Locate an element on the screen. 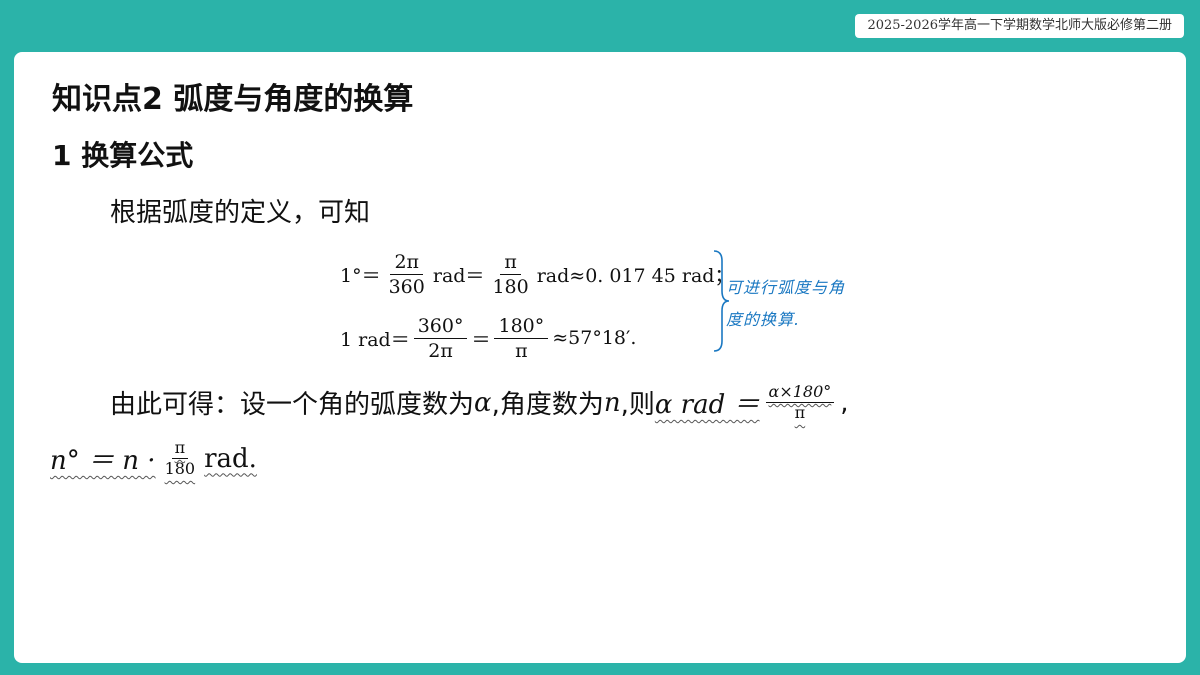  note-line-2: 度的换算. is located at coordinates (763, 319).